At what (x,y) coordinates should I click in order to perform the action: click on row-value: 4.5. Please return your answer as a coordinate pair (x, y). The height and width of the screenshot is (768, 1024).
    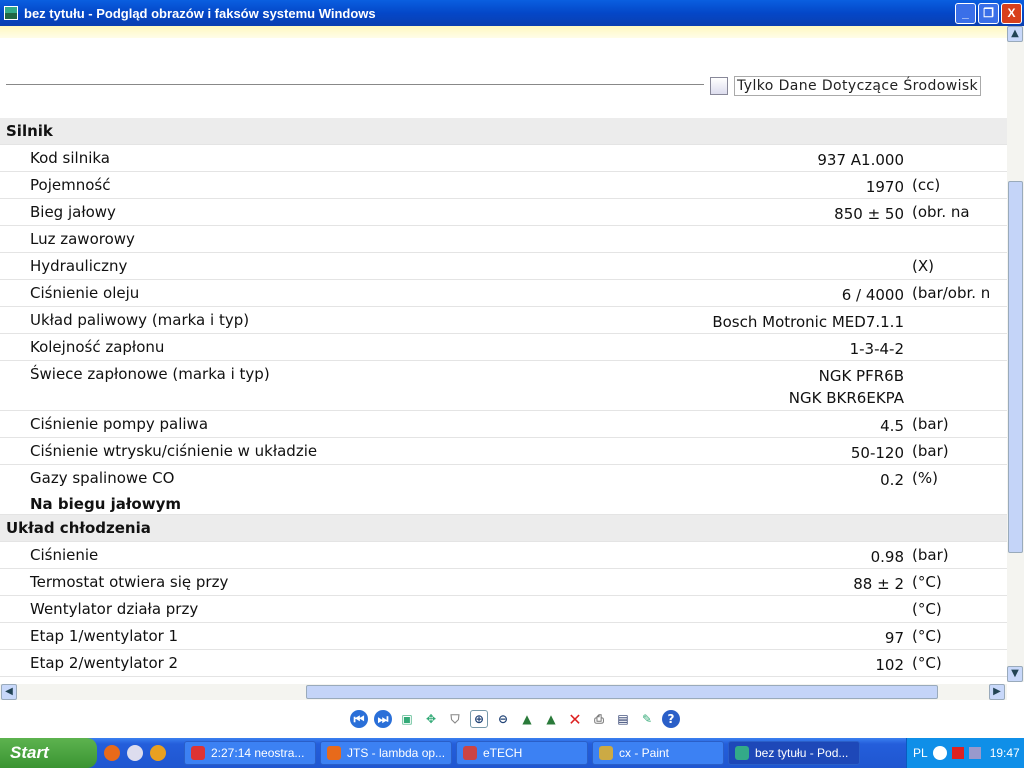
    Looking at the image, I should click on (892, 426).